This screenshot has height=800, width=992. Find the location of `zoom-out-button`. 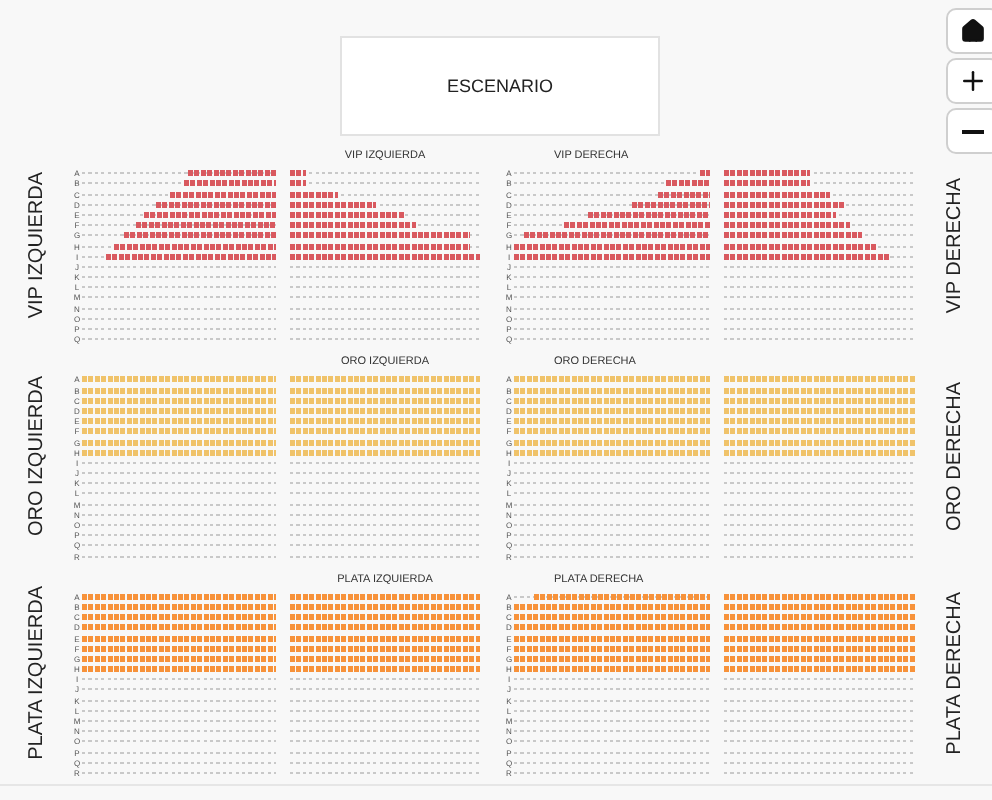

zoom-out-button is located at coordinates (969, 131).